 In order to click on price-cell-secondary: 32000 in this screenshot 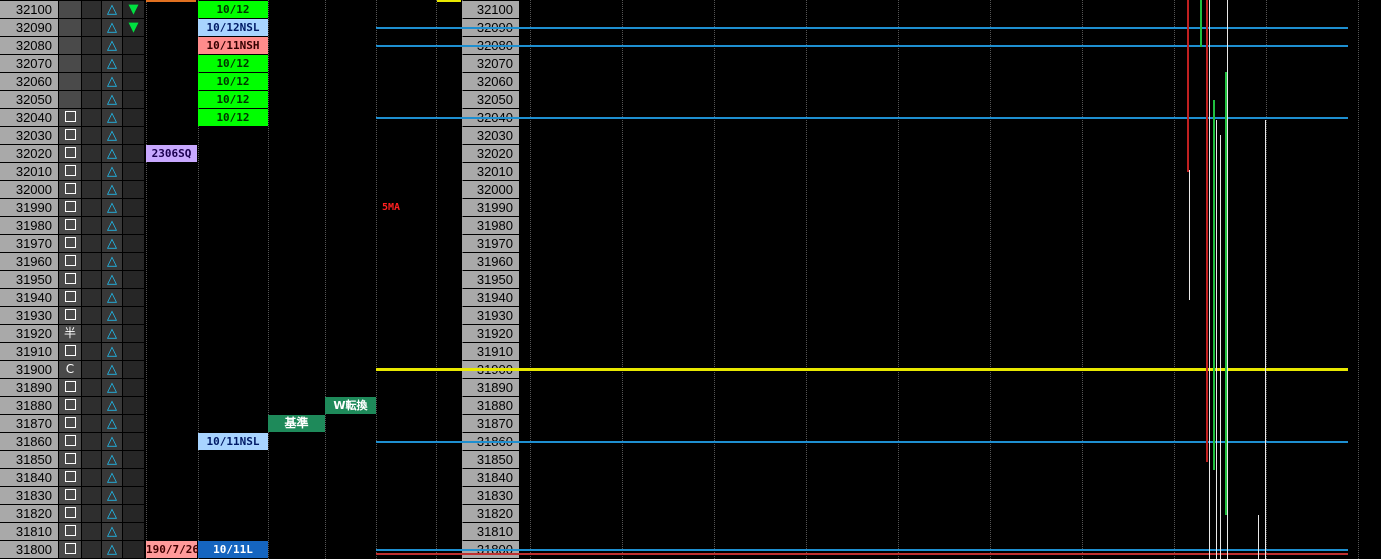, I will do `click(490, 189)`.